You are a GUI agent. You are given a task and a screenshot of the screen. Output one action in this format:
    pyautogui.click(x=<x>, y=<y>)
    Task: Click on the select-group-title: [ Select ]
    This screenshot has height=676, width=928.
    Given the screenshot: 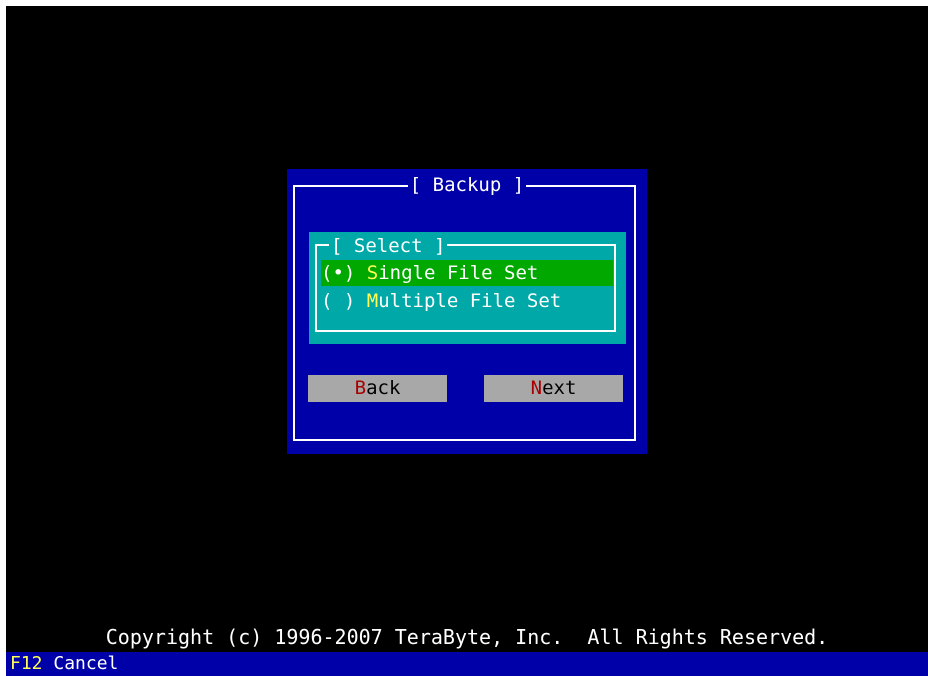 What is the action you would take?
    pyautogui.click(x=388, y=246)
    